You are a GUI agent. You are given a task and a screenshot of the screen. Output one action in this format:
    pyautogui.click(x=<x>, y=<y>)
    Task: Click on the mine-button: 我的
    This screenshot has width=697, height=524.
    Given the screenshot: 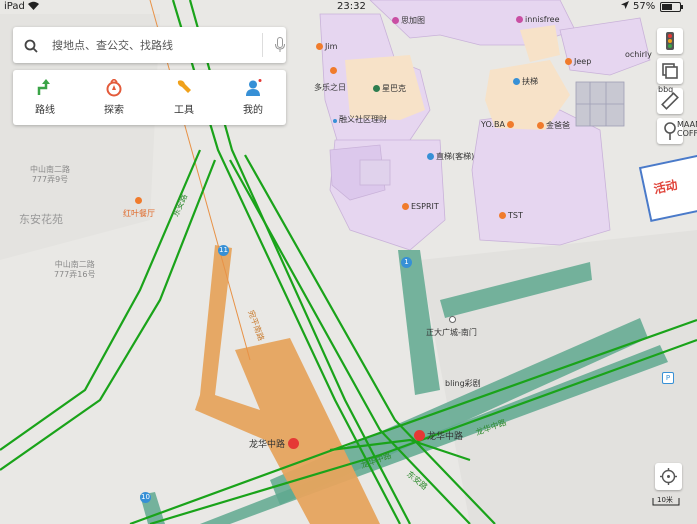 What is the action you would take?
    pyautogui.click(x=253, y=99)
    